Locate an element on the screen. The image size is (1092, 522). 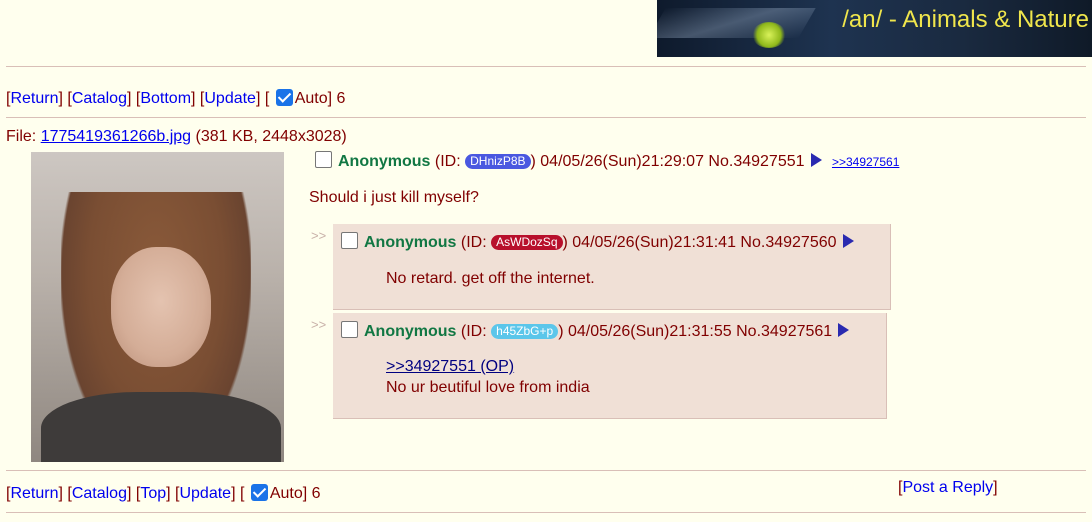
op-poster-id: DHnizP8B is located at coordinates (498, 161).